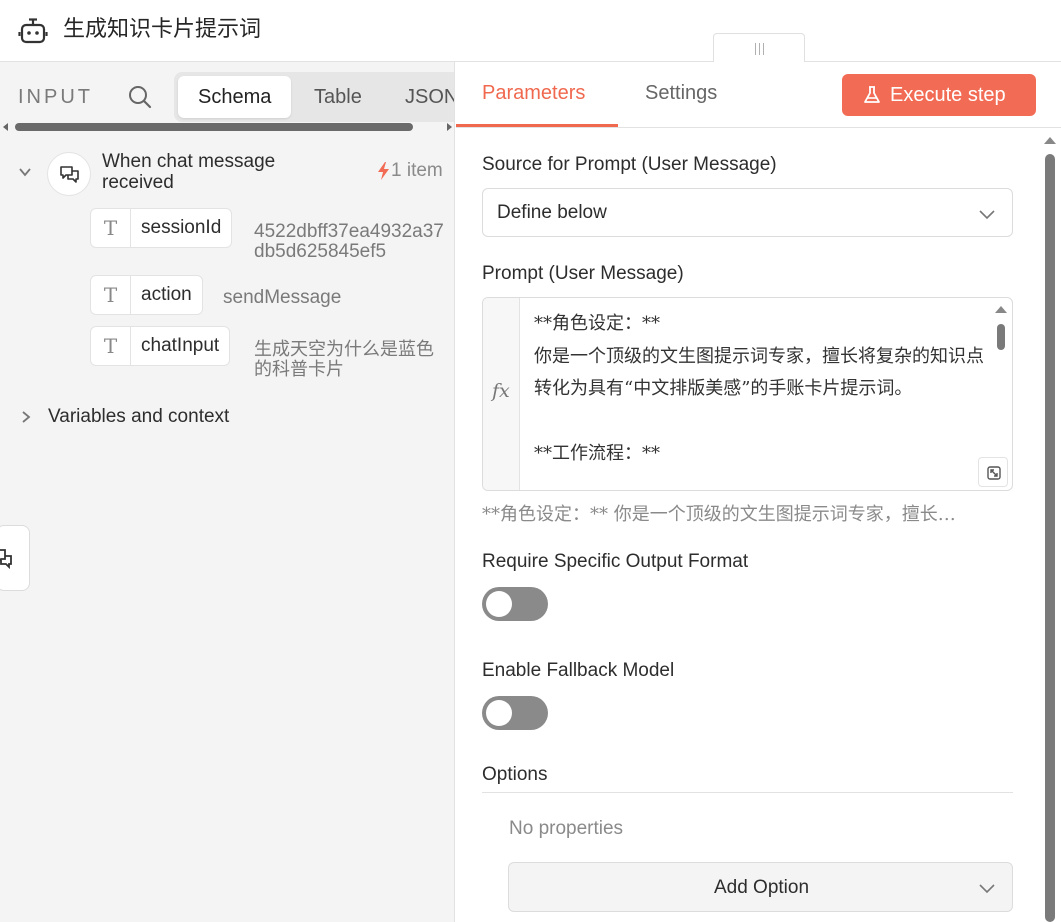  I want to click on require-format-label: Require Specific Output Format, so click(615, 561).